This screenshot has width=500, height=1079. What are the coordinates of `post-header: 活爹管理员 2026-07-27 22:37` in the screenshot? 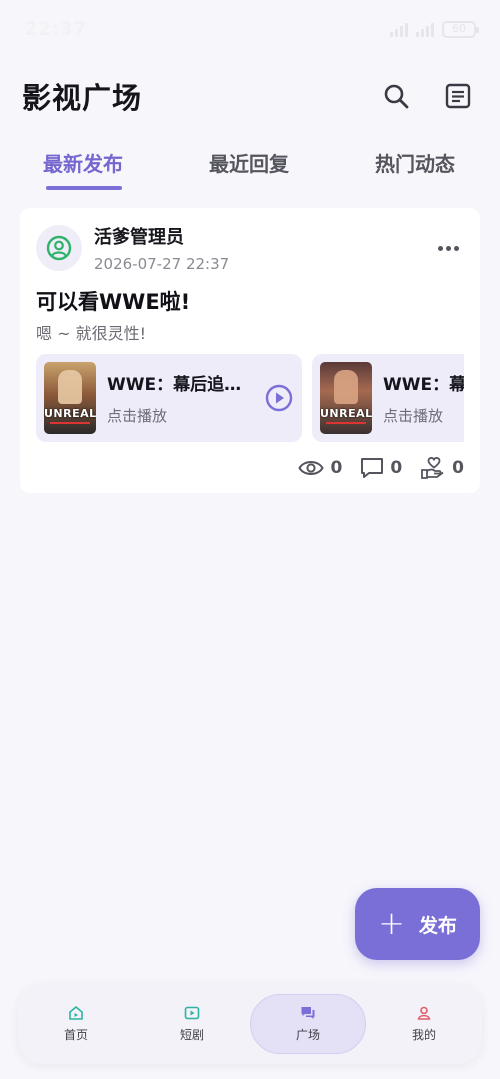 It's located at (251, 248).